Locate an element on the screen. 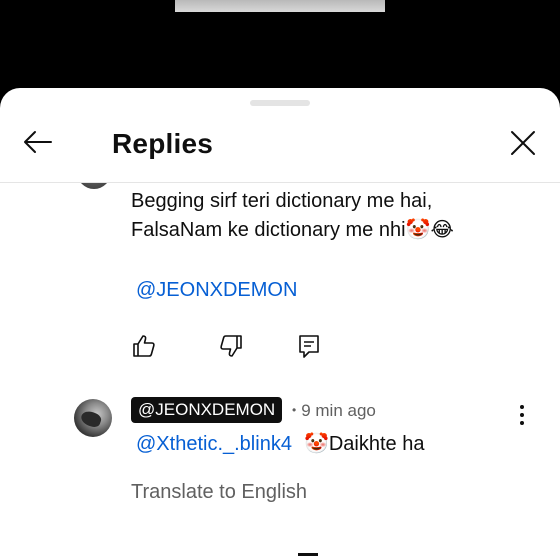  reply-comment-icon is located at coordinates (309, 346).